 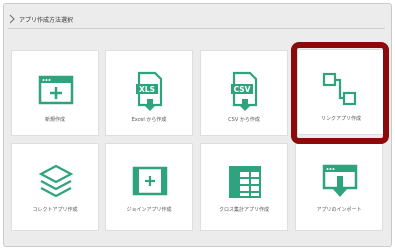 I want to click on tile-import-app: アプリのインポート, so click(x=339, y=187).